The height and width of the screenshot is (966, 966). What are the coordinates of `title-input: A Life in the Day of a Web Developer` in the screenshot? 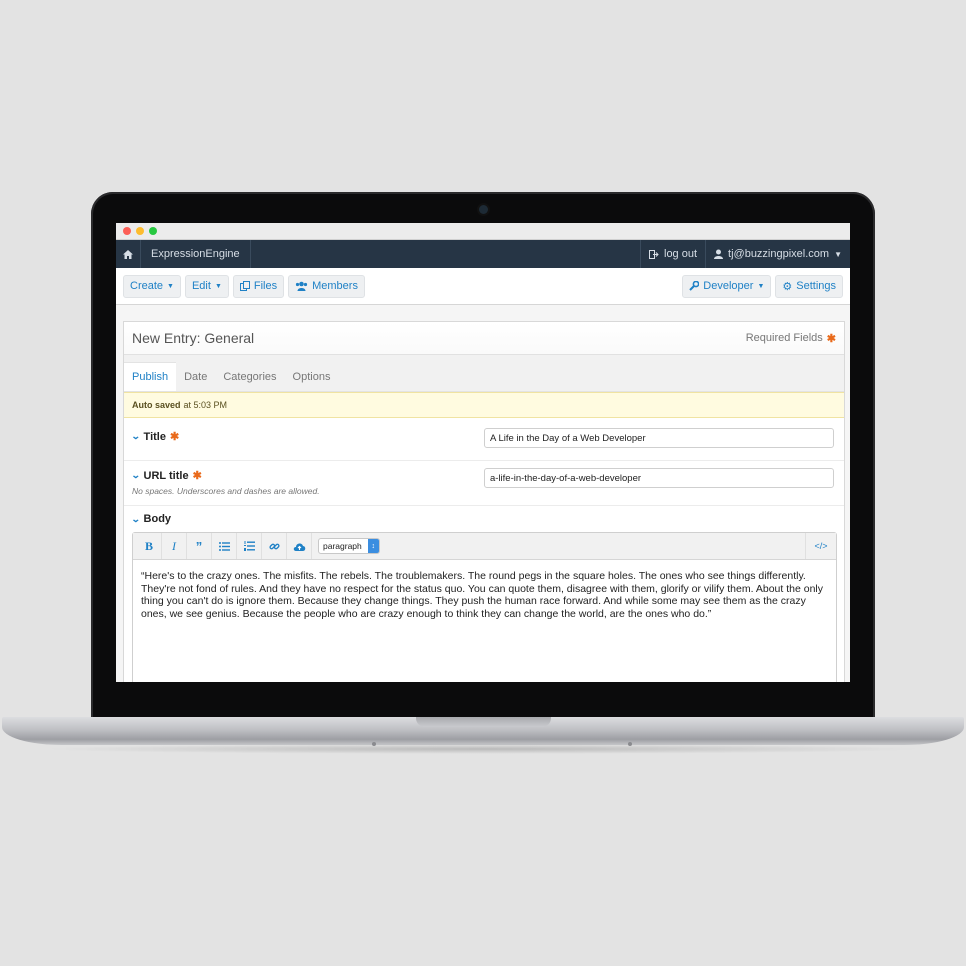 It's located at (659, 438).